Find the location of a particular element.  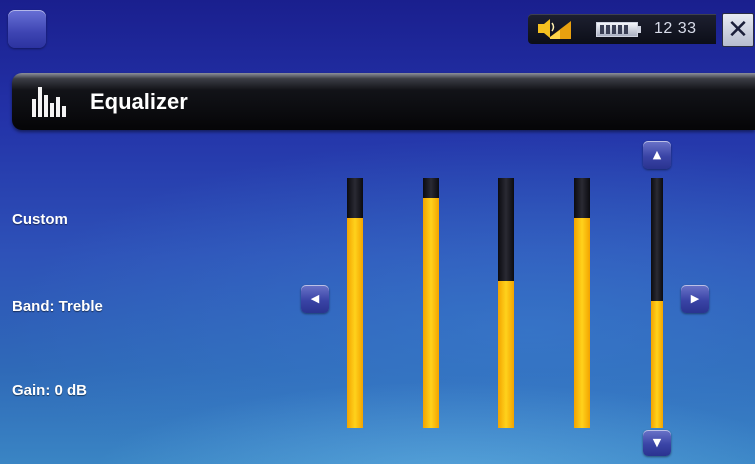

gain-down-button: ▼ is located at coordinates (657, 443).